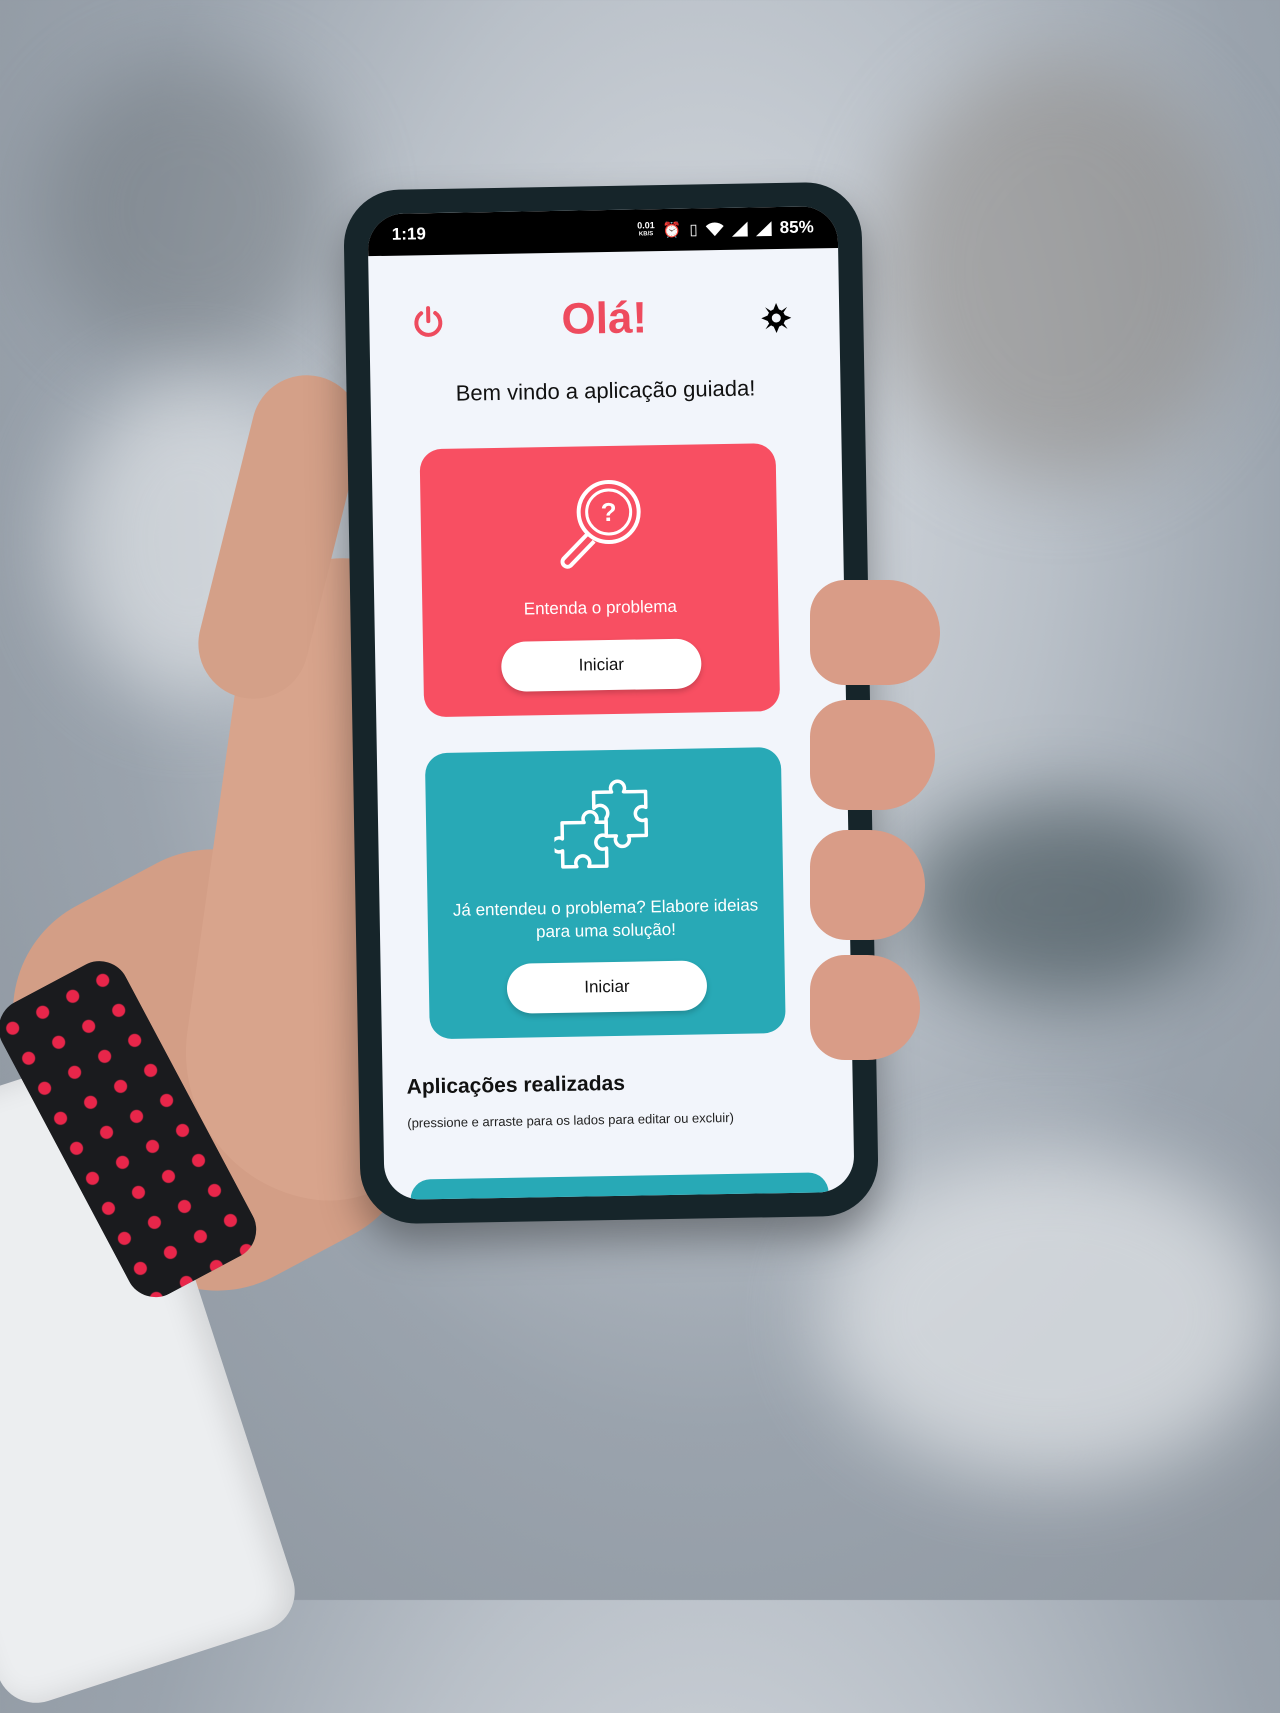  I want to click on net-speed: 0.01 KB/S, so click(646, 230).